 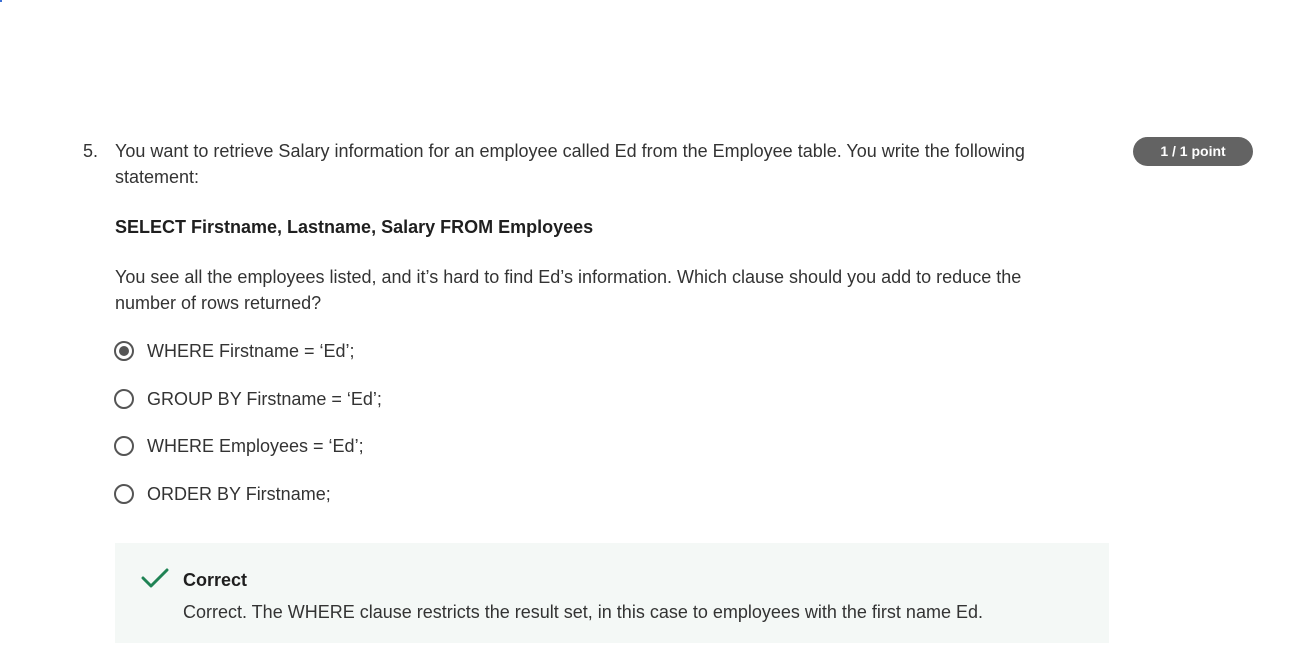 What do you see at coordinates (255, 446) in the screenshot?
I see `answer-option-label: WHERE Employees = ‘Ed’;` at bounding box center [255, 446].